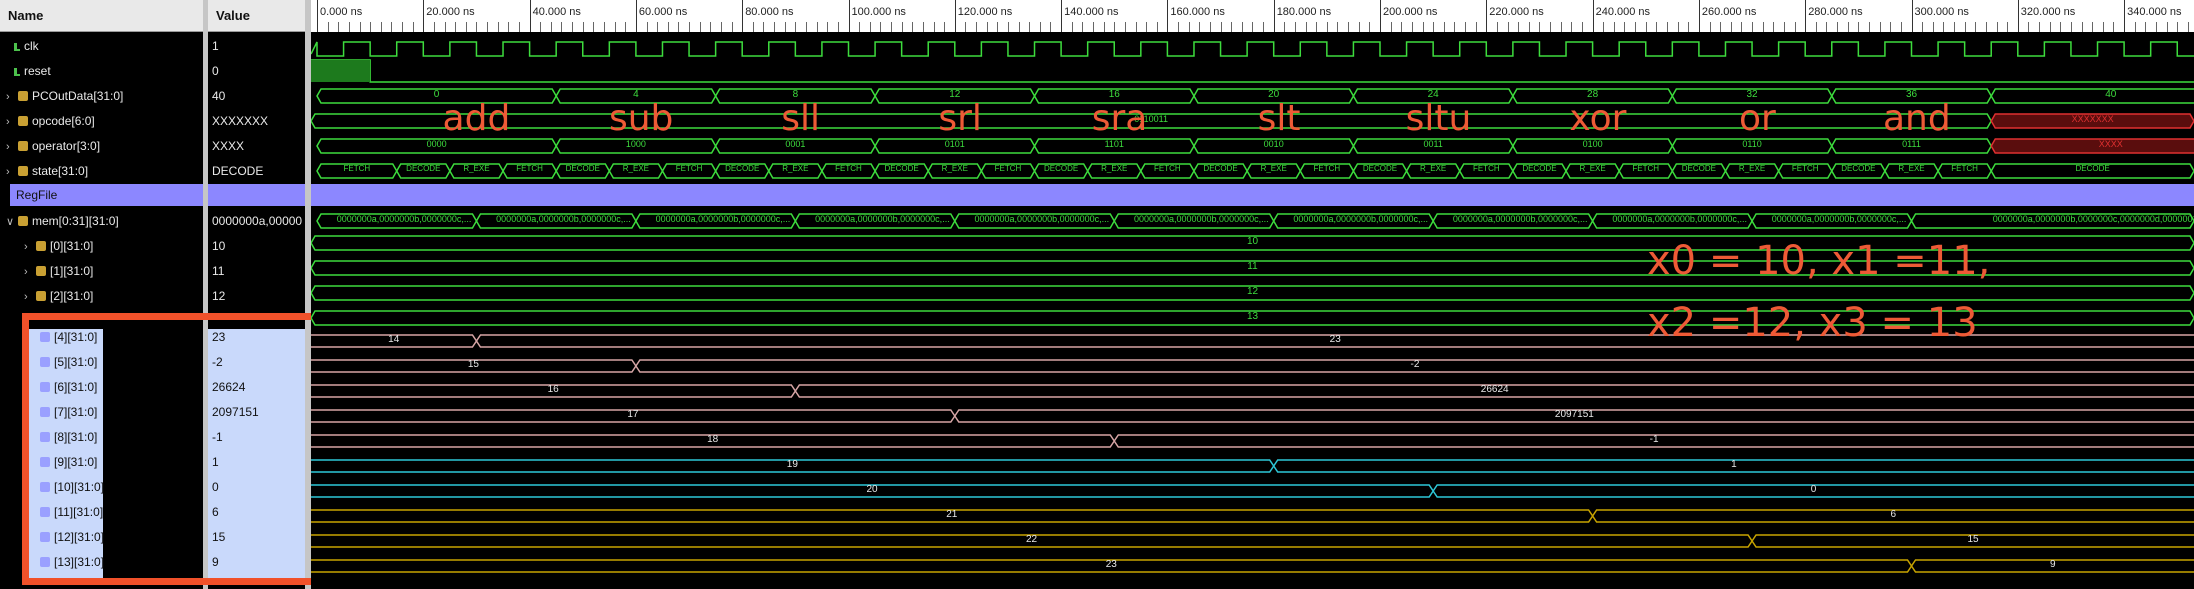  Describe the element at coordinates (68, 337) in the screenshot. I see `signal-row-reg4: [4][31:0]` at that location.